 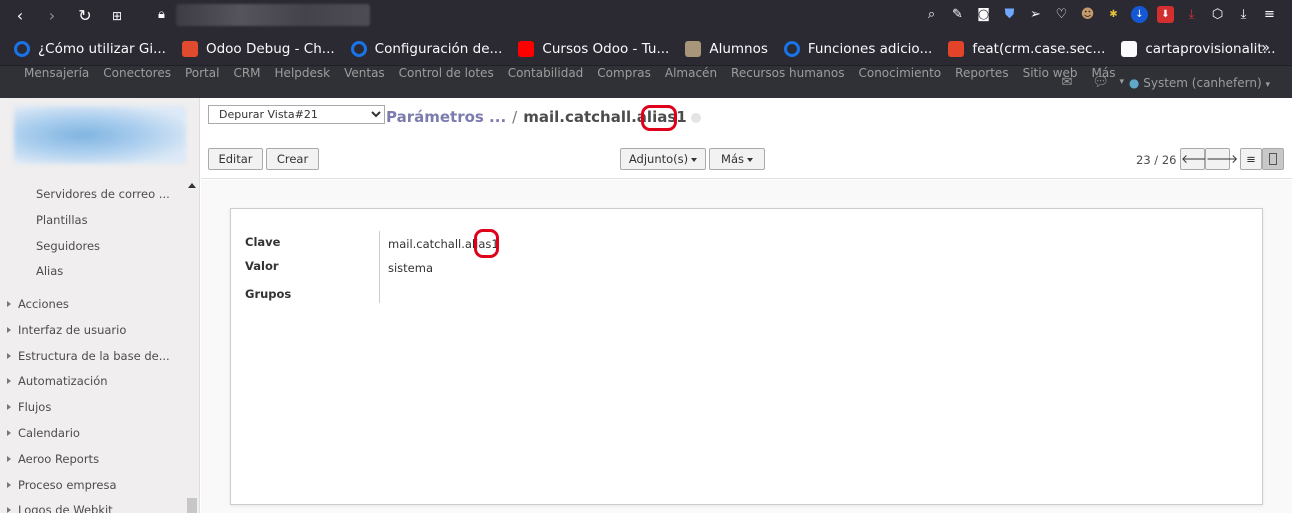 I want to click on sidebar-group-label: Logos de Webkit, so click(x=65, y=508).